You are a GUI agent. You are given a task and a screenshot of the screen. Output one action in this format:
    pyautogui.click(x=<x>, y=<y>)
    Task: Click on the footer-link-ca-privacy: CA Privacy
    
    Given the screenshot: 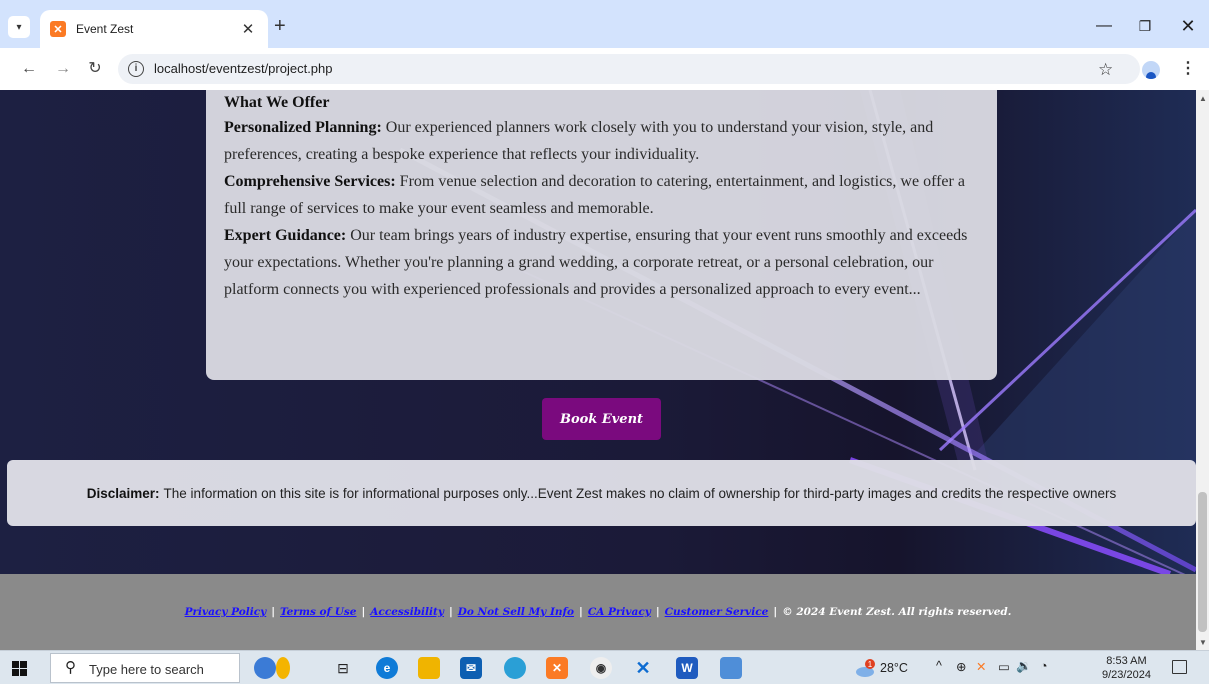 What is the action you would take?
    pyautogui.click(x=619, y=612)
    